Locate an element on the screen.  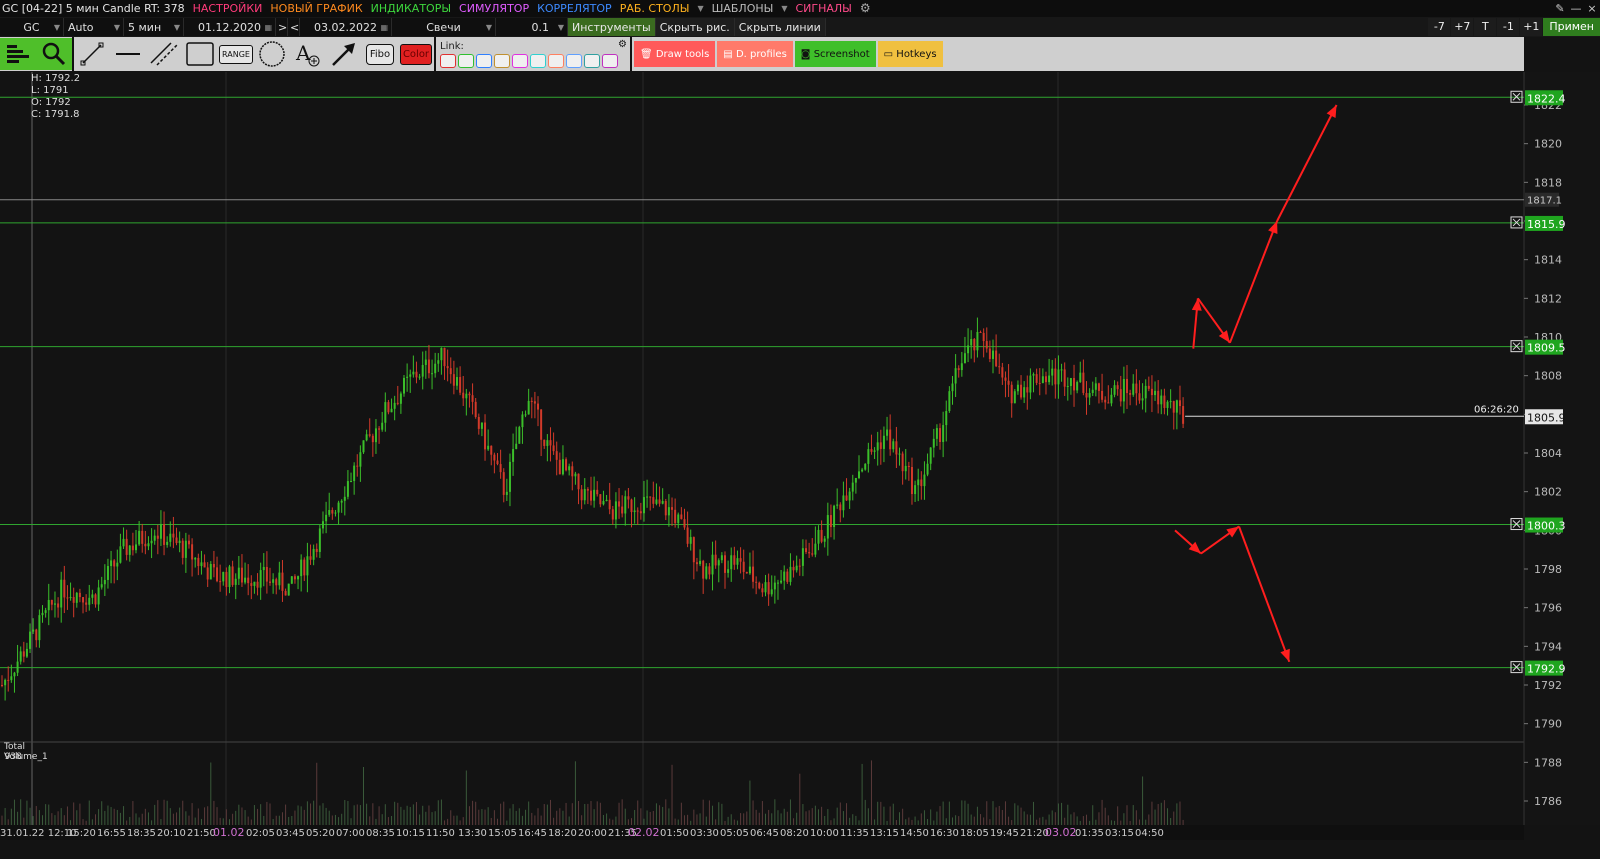
menu-workspaces: РАБ. СТОЛЫ is located at coordinates (655, 8).